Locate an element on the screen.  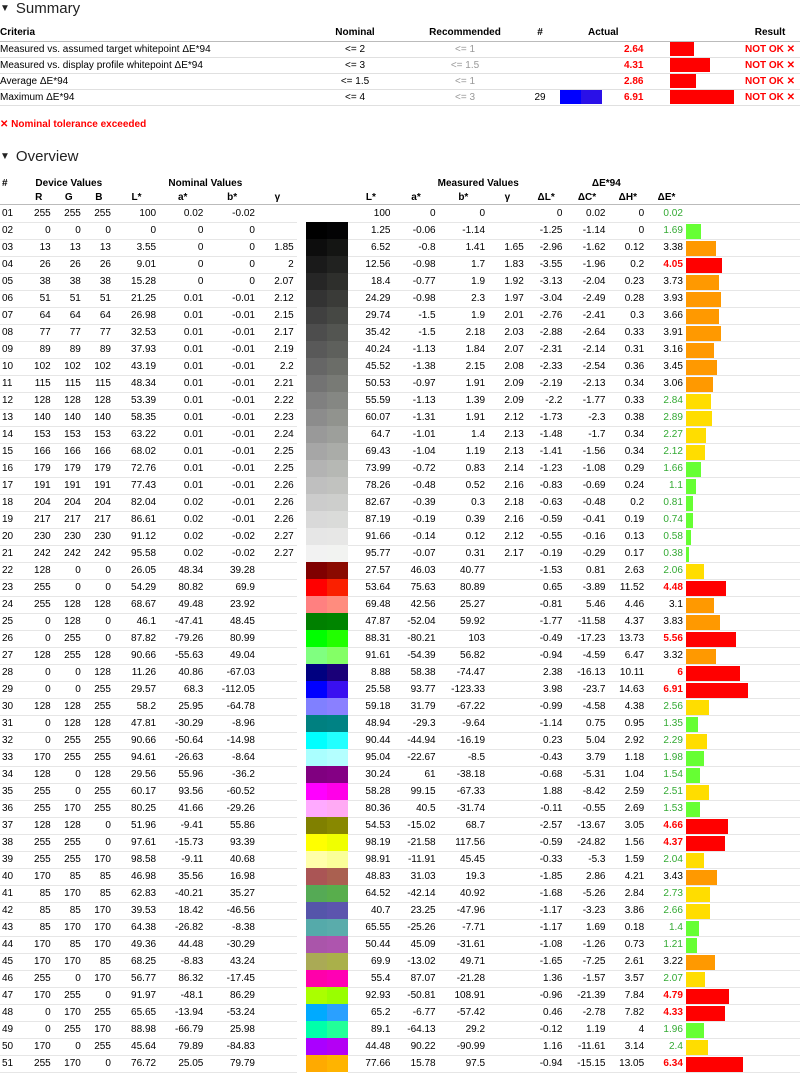
nominal-b: 40.68 is located at coordinates (232, 860).